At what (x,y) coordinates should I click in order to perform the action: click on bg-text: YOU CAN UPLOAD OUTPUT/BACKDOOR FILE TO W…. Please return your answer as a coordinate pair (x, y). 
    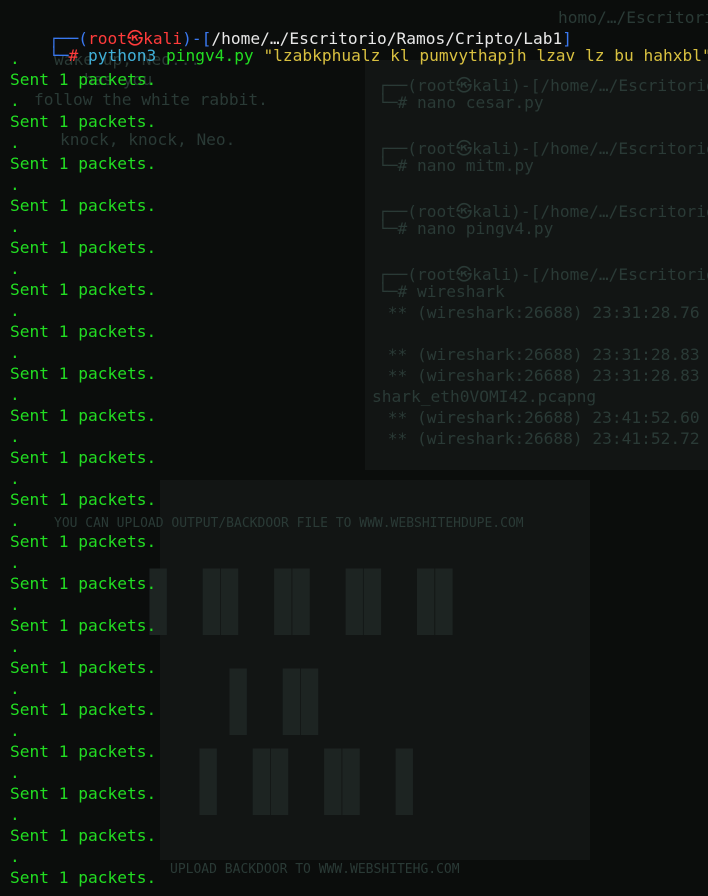
    Looking at the image, I should click on (289, 523).